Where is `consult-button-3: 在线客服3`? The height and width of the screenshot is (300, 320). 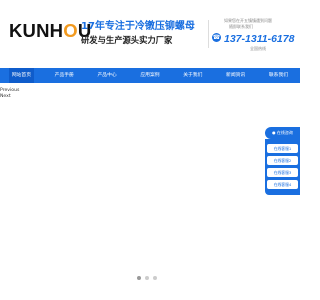 consult-button-3: 在线客服3 is located at coordinates (282, 172).